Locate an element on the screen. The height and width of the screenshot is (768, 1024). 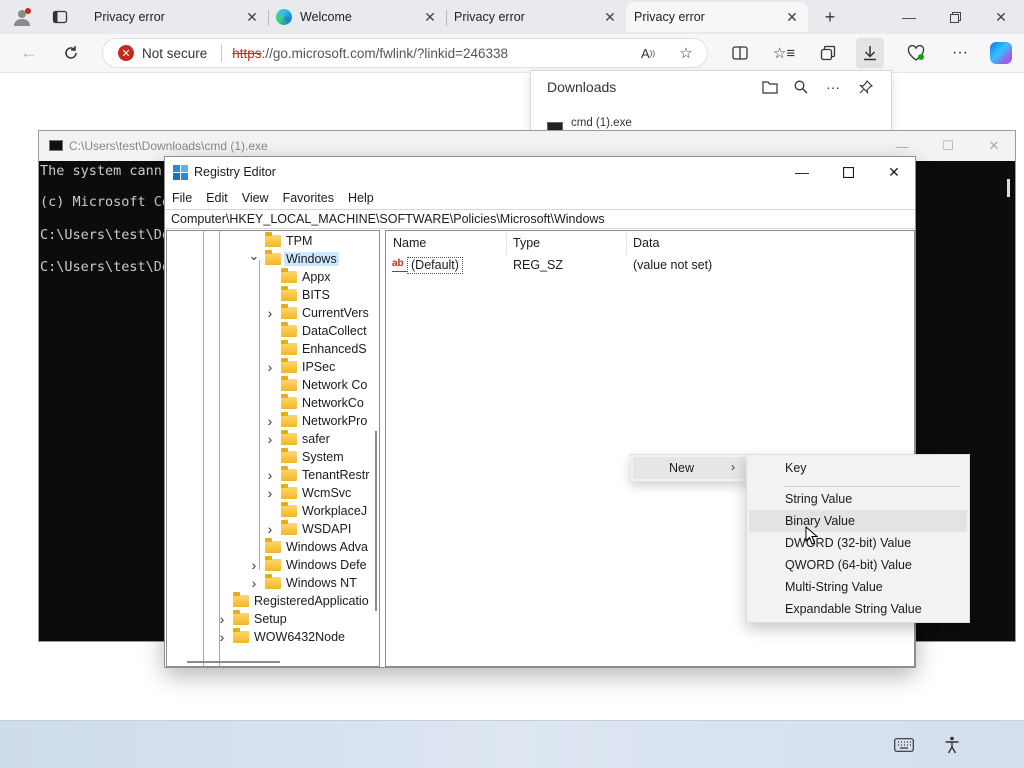
profile-icon is located at coordinates (22, 17).